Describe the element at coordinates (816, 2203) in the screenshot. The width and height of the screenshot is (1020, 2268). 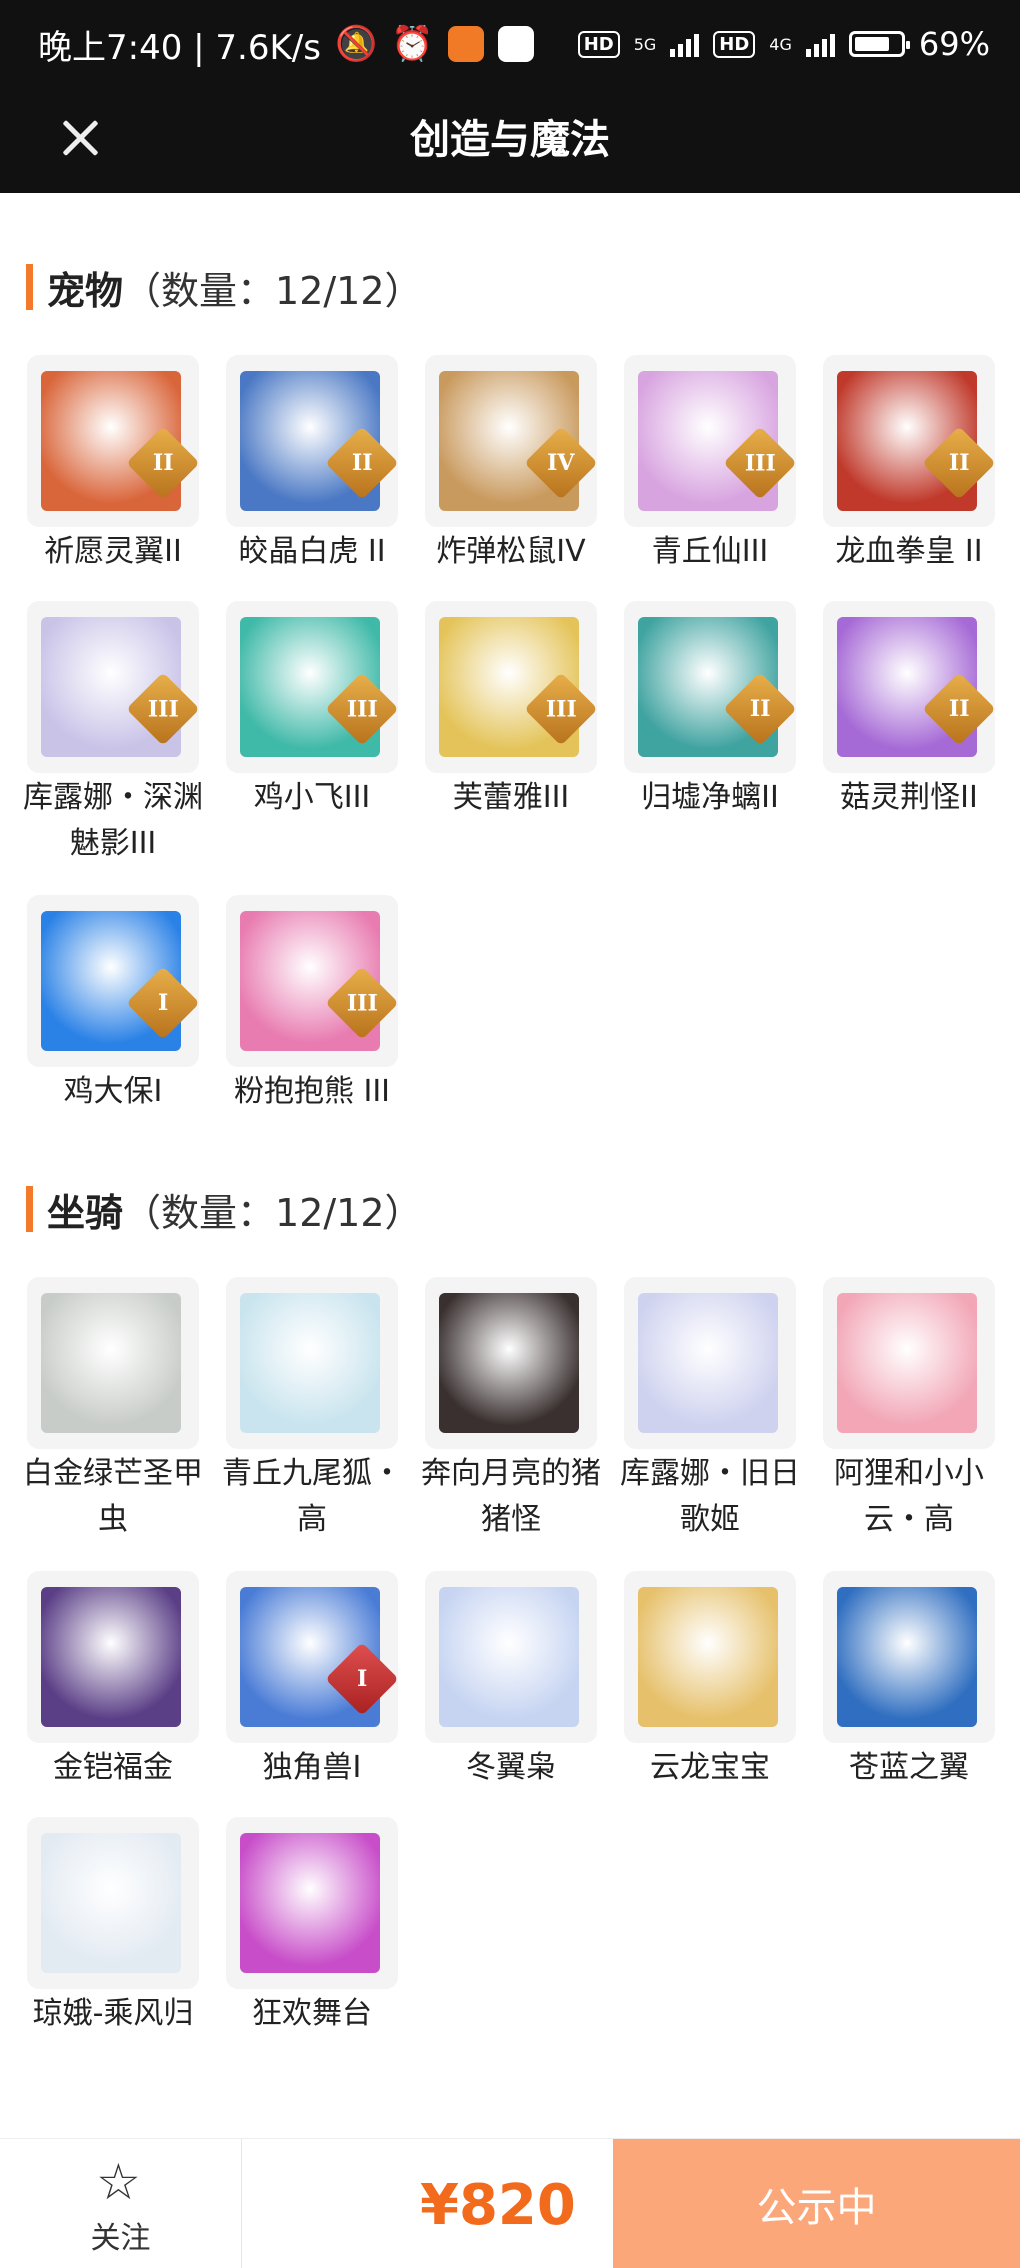
I see `publicity-button: 公示中` at that location.